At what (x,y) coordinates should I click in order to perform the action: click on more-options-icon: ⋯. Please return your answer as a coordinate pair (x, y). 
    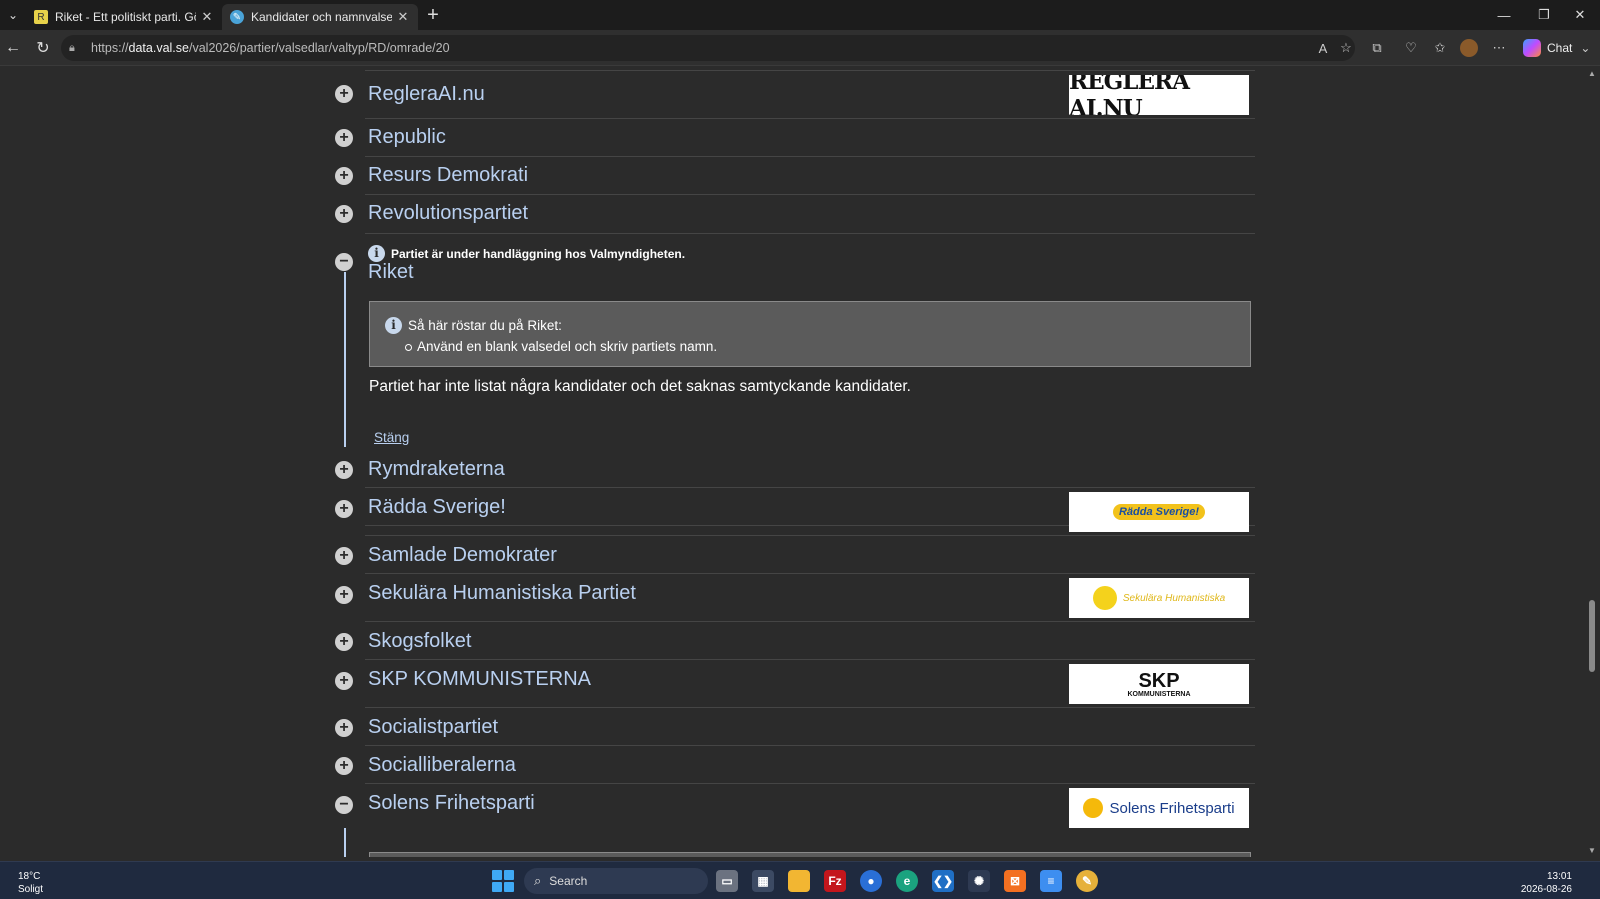
    Looking at the image, I should click on (1499, 48).